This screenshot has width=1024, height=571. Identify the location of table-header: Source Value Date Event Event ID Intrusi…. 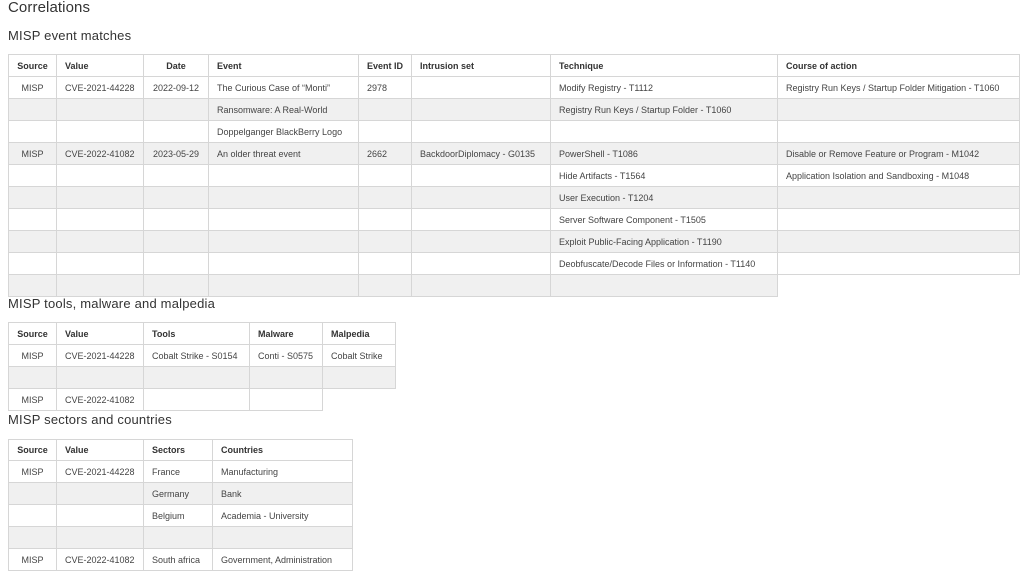
(514, 65).